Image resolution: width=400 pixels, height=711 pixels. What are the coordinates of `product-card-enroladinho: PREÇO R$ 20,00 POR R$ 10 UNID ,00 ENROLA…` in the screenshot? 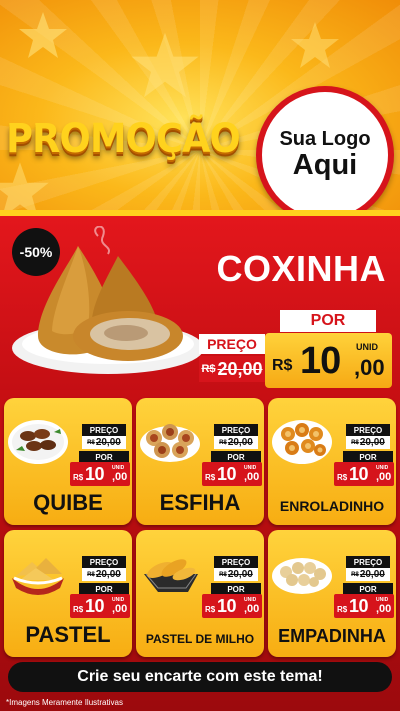 It's located at (332, 461).